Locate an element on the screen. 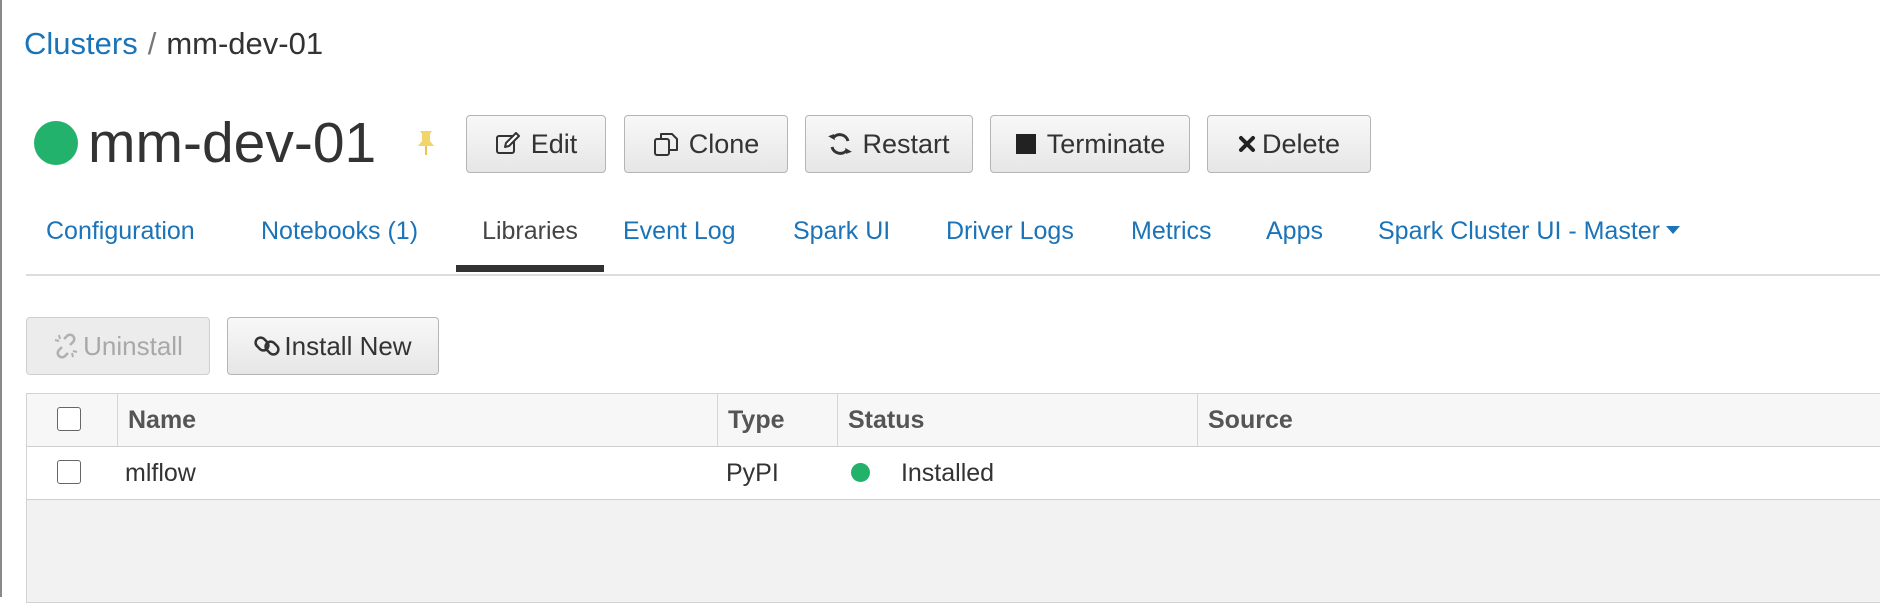 The height and width of the screenshot is (603, 1880). uninstall-button: Uninstall is located at coordinates (118, 346).